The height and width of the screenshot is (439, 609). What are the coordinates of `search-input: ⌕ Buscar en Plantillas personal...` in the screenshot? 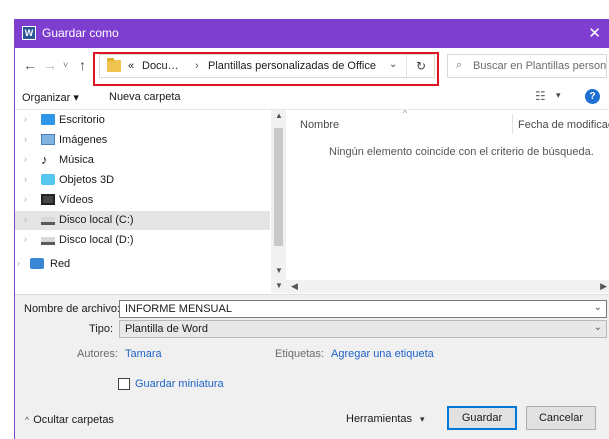 It's located at (527, 66).